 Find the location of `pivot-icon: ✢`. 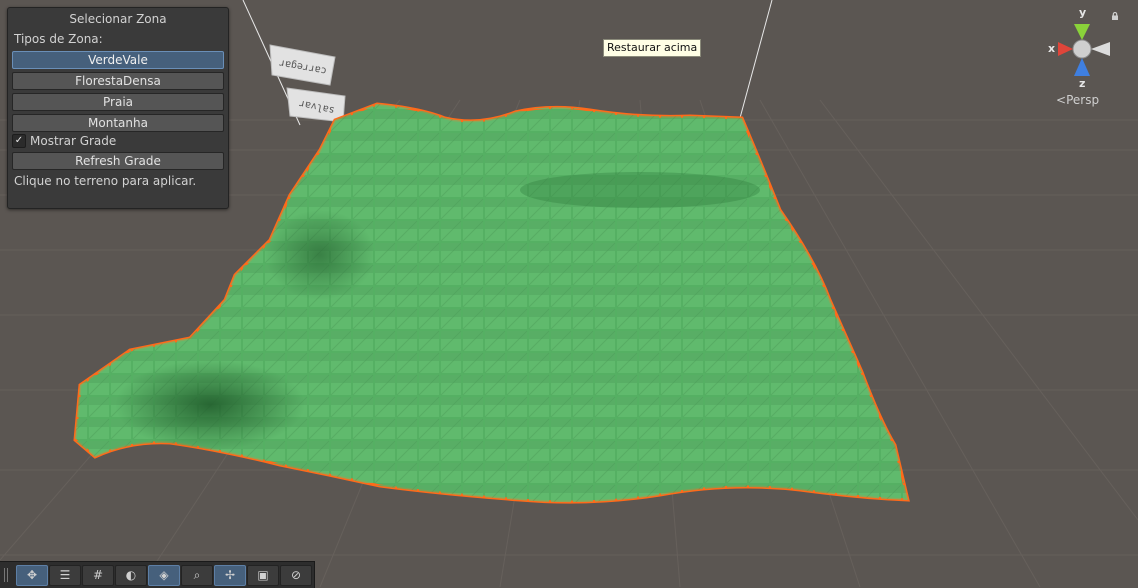

pivot-icon: ✢ is located at coordinates (230, 575).